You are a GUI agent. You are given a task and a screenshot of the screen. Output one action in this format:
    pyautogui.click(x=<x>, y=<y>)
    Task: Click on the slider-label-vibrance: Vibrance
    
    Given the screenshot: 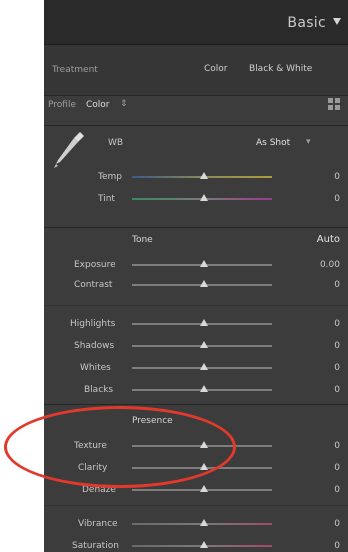 What is the action you would take?
    pyautogui.click(x=98, y=524)
    